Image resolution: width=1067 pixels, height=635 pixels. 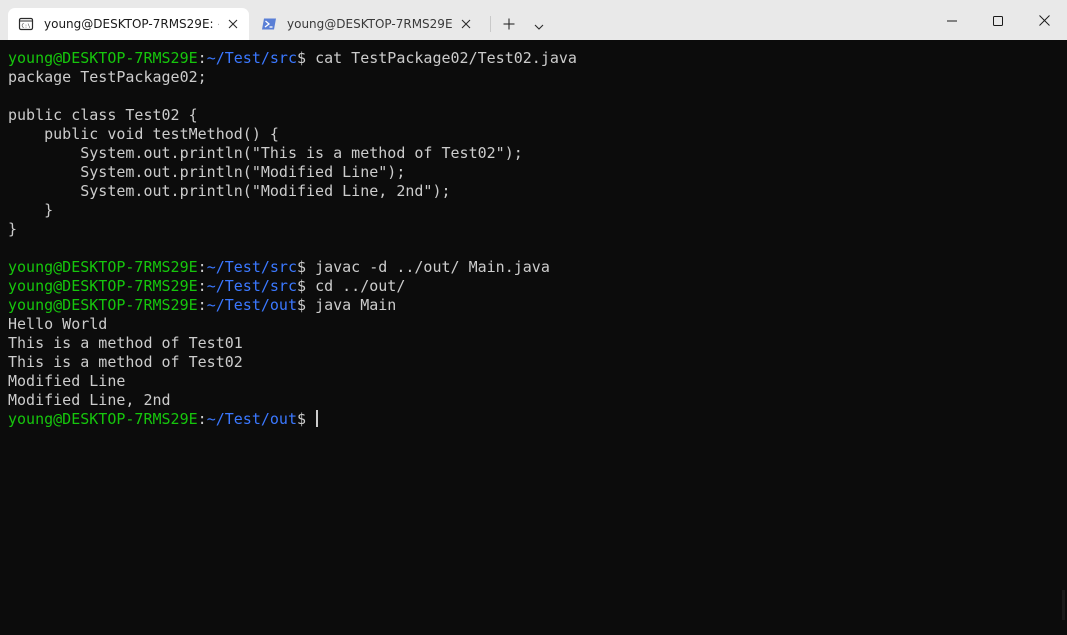 I want to click on tab-terminal-active: C:\ young@DESKTOP-7RMS29E: ~, so click(x=128, y=24).